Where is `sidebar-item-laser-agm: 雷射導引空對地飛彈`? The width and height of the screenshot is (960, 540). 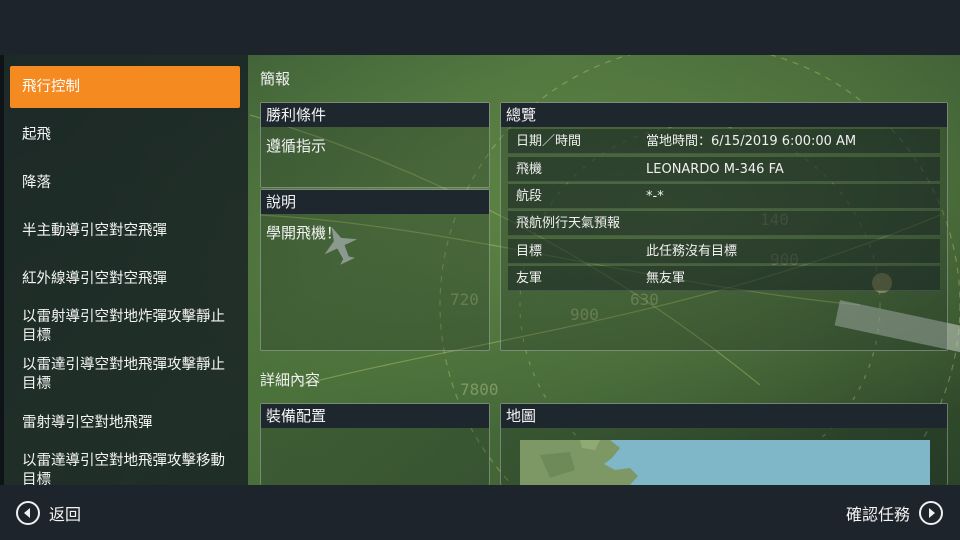
sidebar-item-laser-agm: 雷射導引空對地飛彈 is located at coordinates (125, 423).